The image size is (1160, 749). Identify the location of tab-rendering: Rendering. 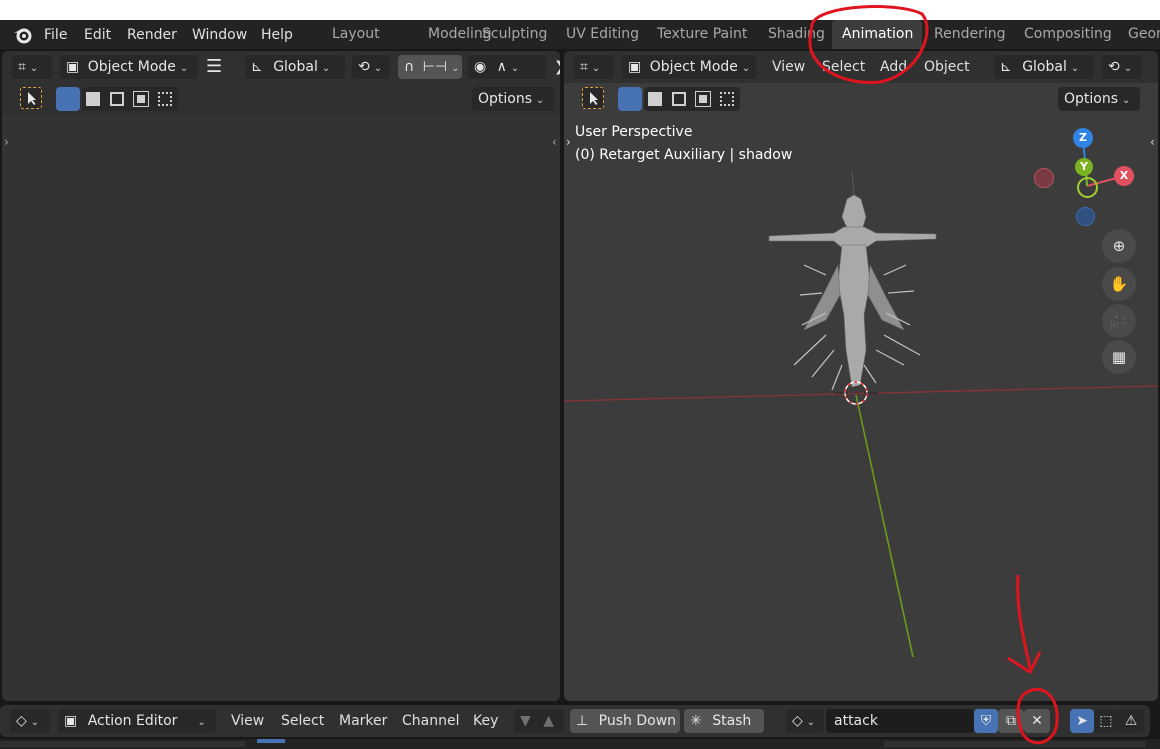
(970, 34).